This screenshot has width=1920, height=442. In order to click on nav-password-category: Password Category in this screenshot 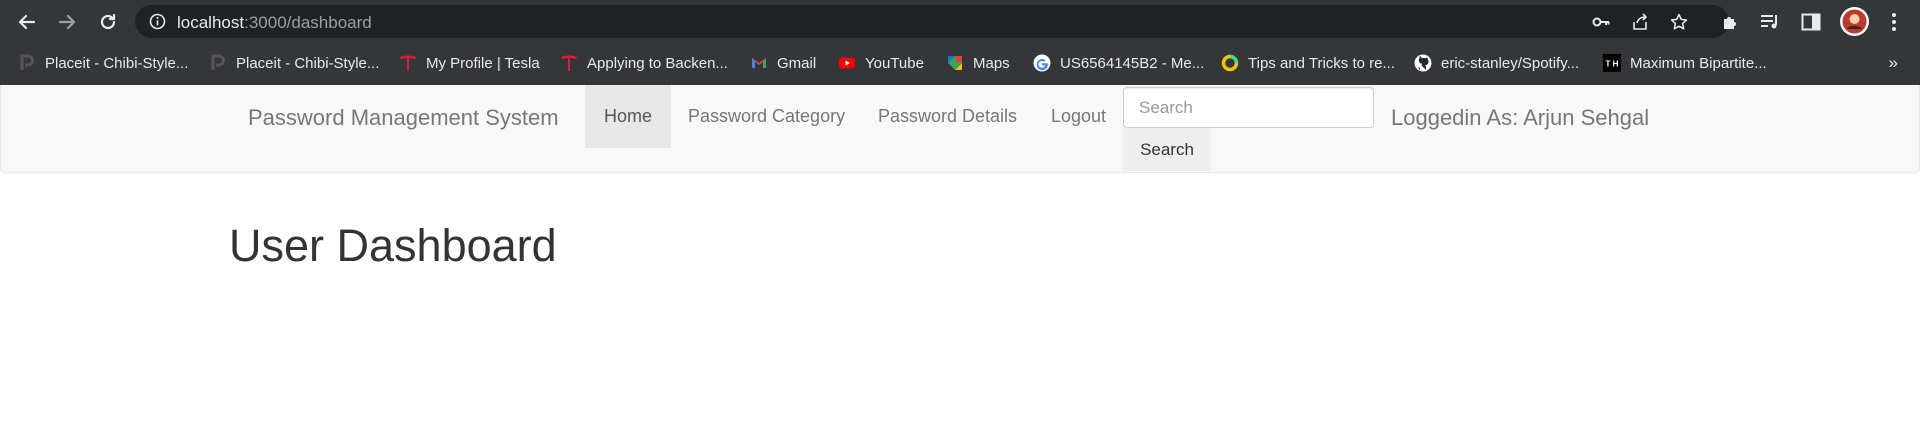, I will do `click(766, 116)`.